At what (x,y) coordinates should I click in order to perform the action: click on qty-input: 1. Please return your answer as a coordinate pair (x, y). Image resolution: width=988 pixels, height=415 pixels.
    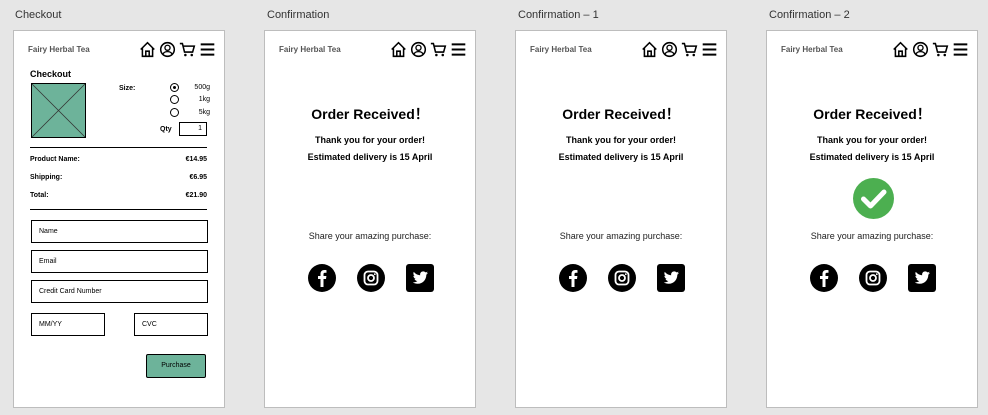
    Looking at the image, I should click on (193, 129).